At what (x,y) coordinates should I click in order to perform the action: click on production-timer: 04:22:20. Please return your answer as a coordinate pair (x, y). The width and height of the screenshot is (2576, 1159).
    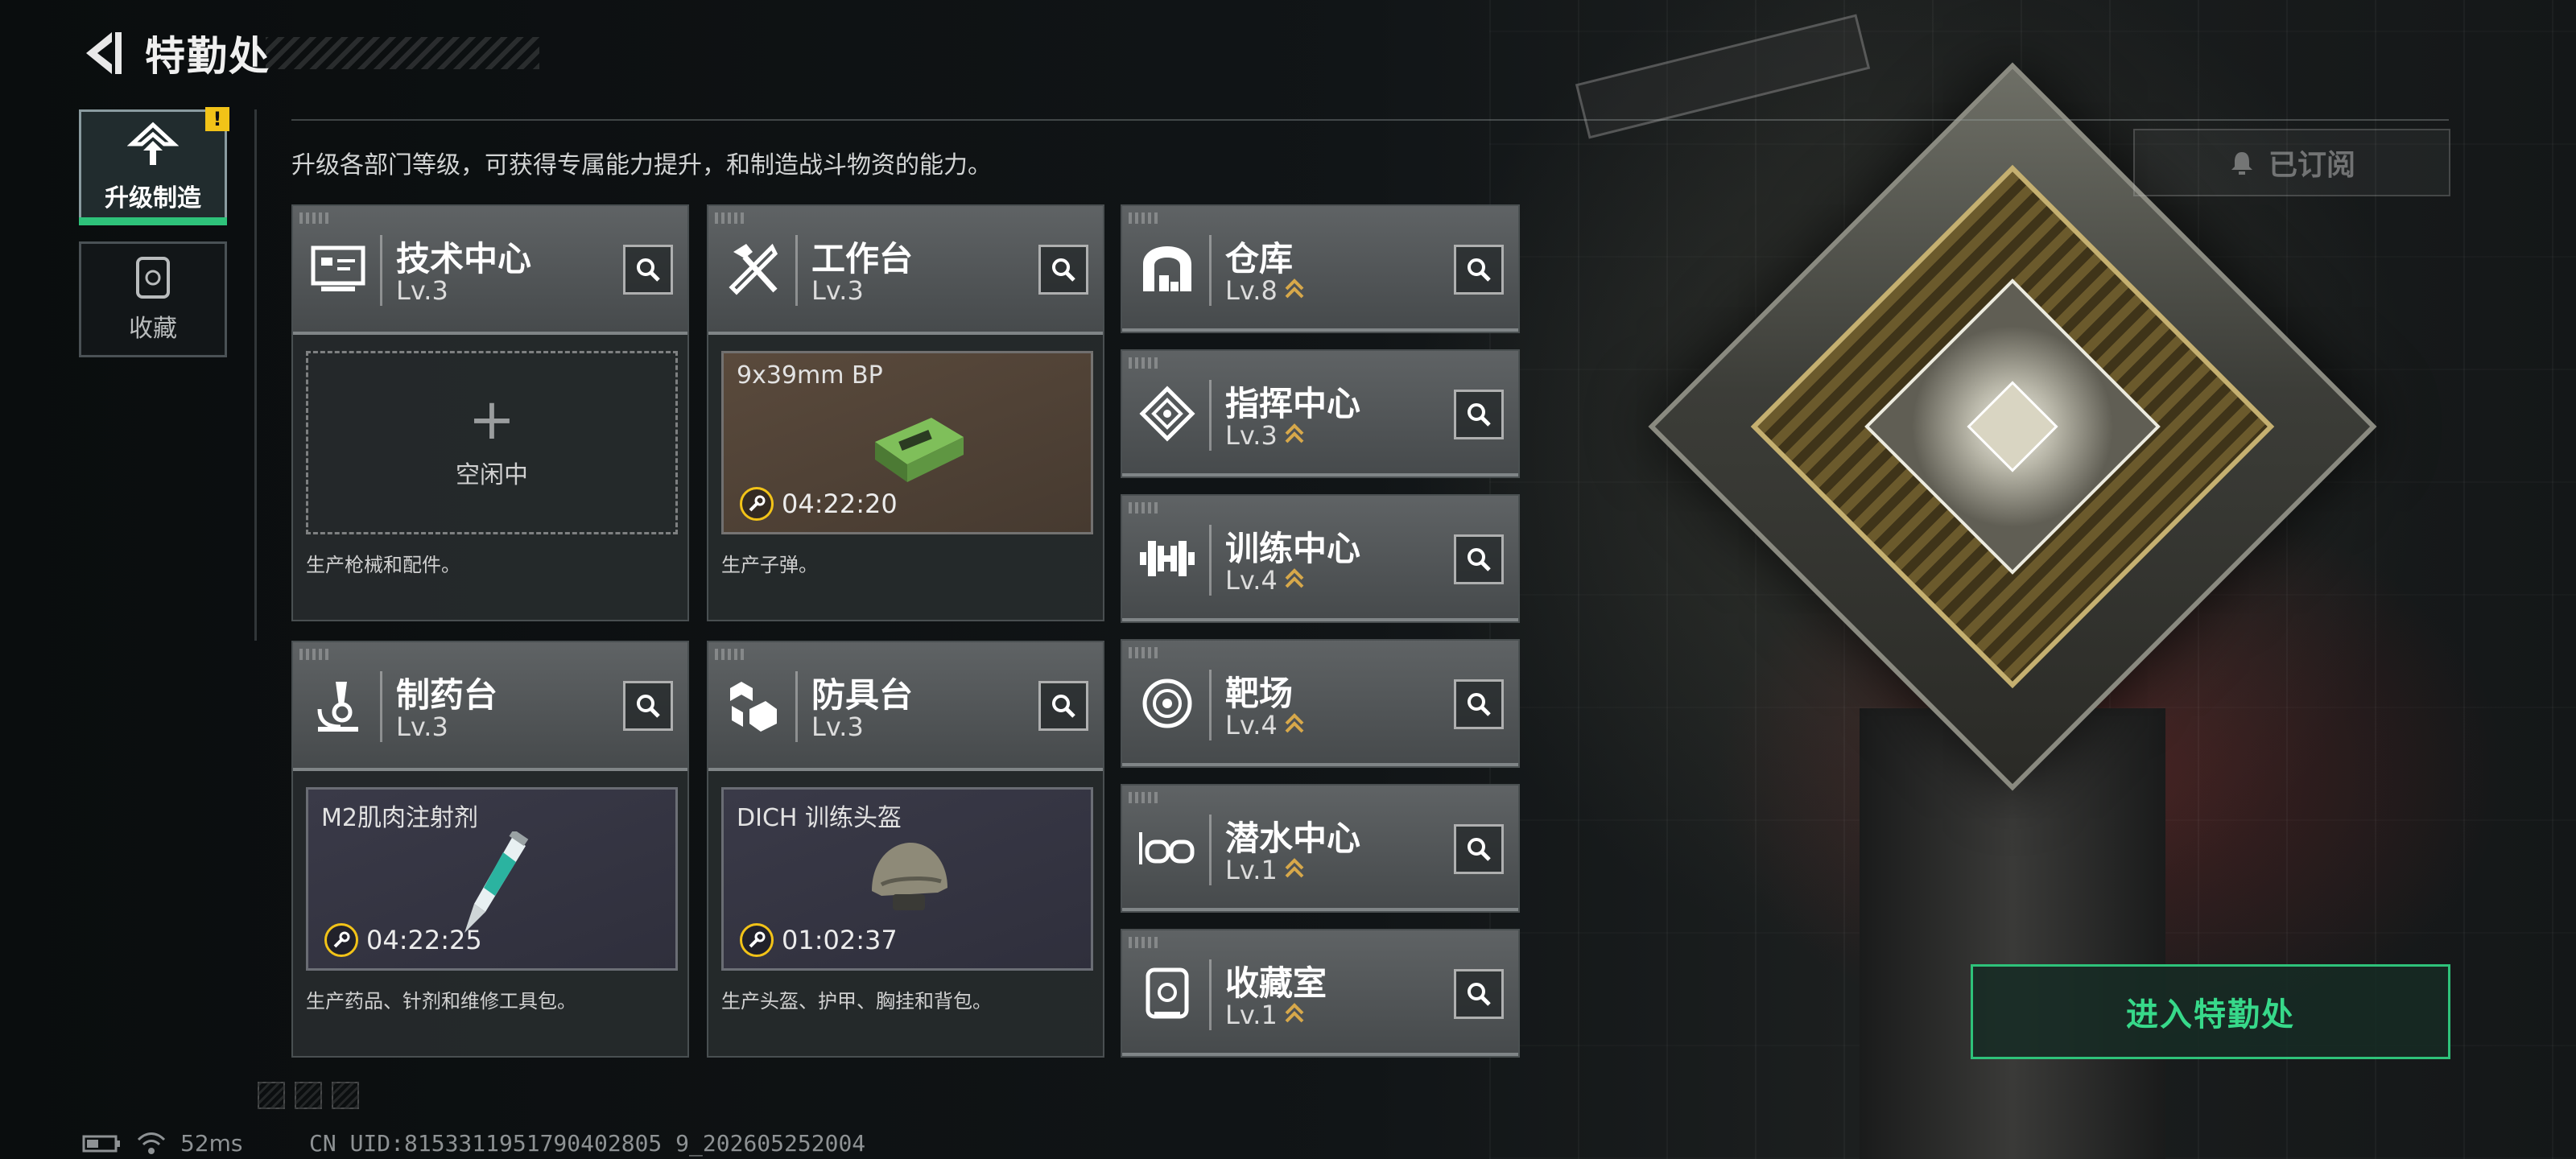
    Looking at the image, I should click on (819, 504).